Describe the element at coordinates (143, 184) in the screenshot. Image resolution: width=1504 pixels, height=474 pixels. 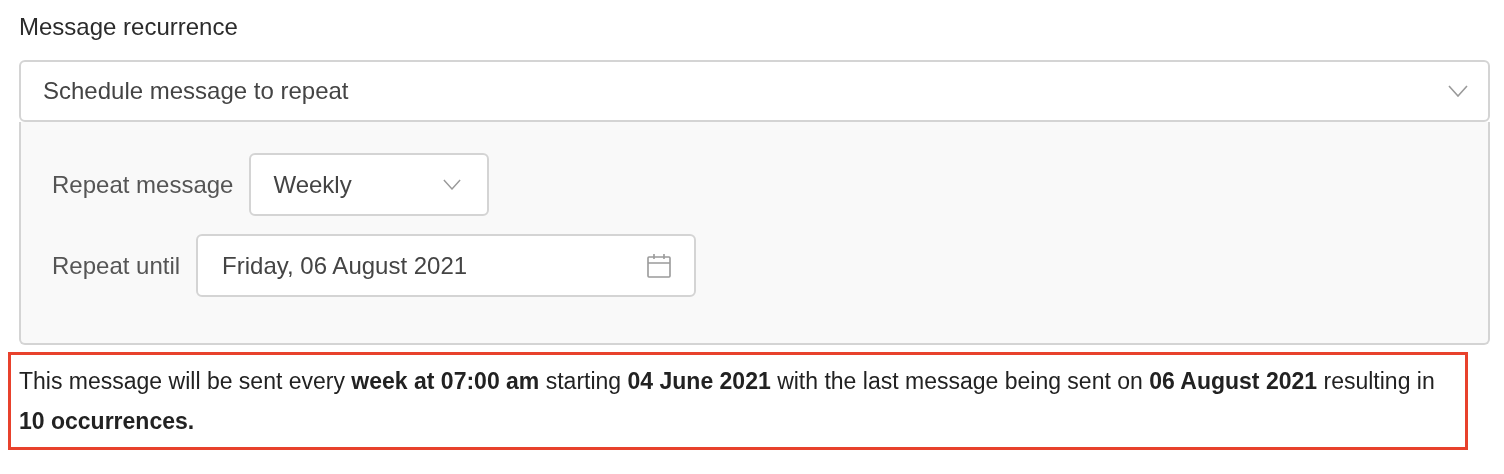
I see `field-label: Repeat message` at that location.